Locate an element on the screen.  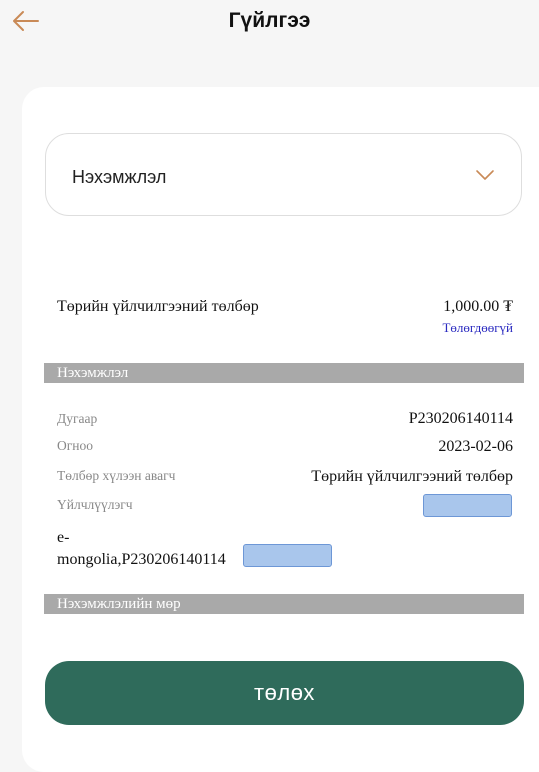
fee-label: Төрийн үйлчилгээний төлбөр is located at coordinates (158, 306).